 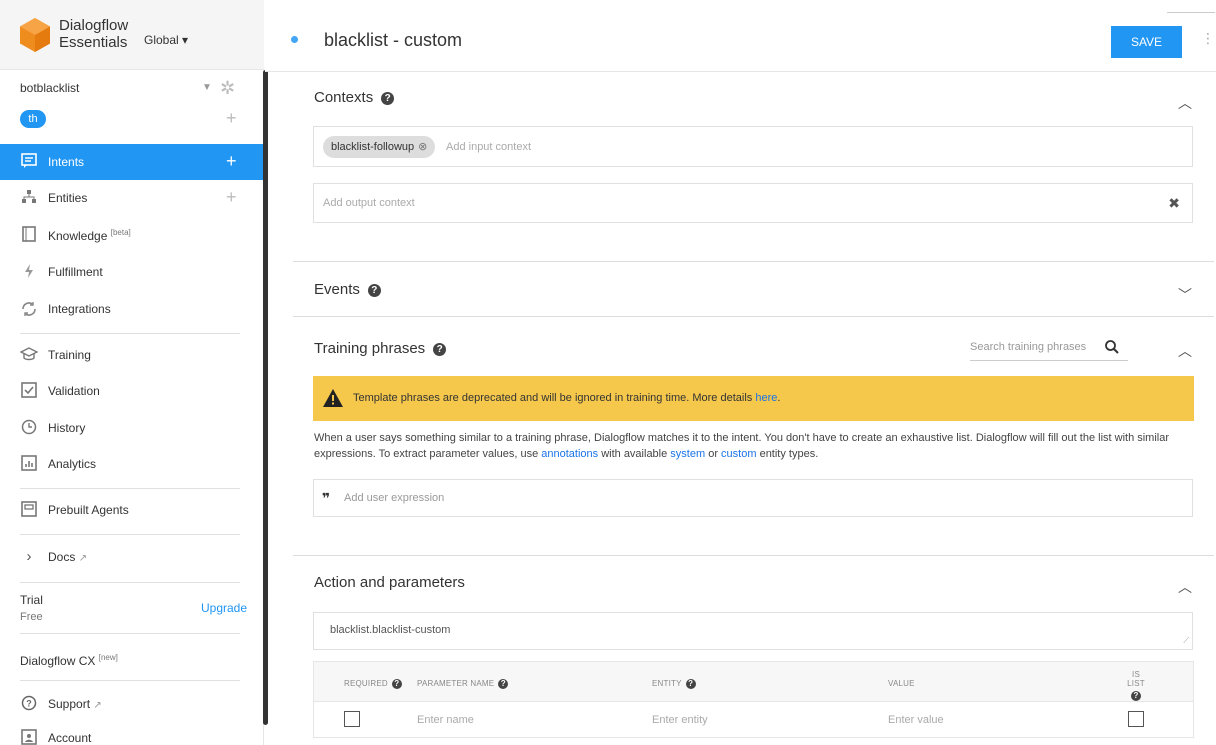 What do you see at coordinates (99, 34) in the screenshot?
I see `brand-name: Dialogflow Essentials` at bounding box center [99, 34].